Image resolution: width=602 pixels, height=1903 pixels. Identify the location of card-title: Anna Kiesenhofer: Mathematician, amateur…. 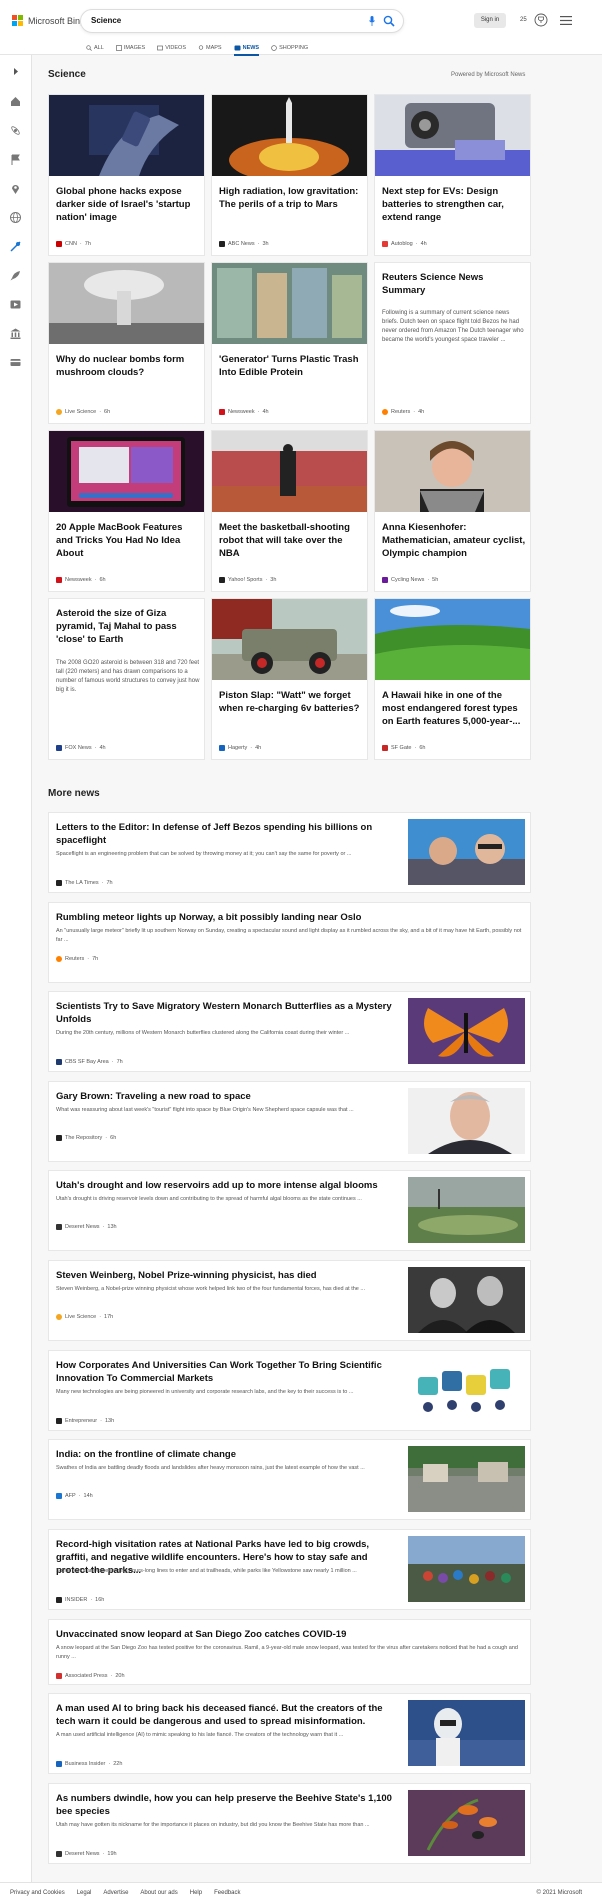
(454, 540).